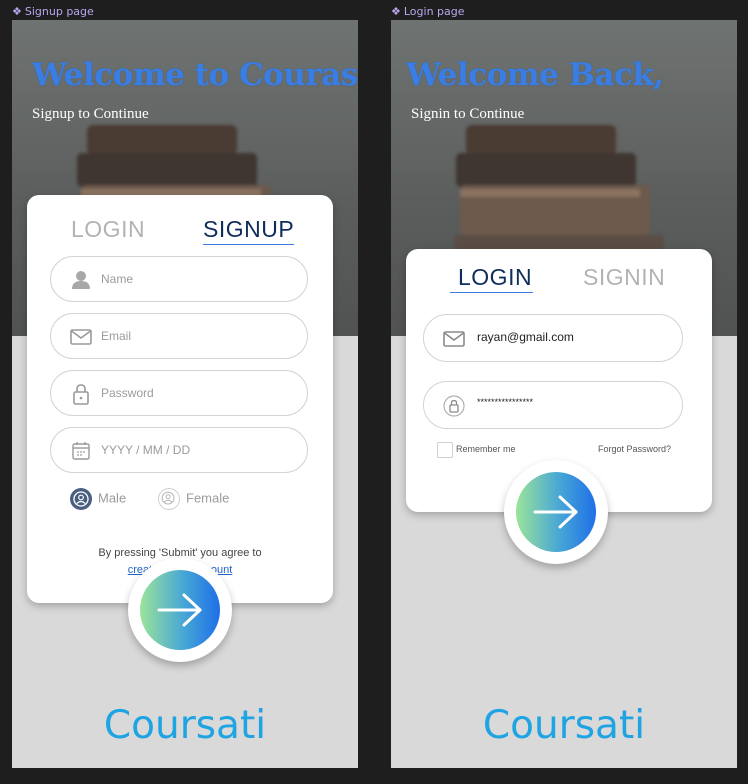 Image resolution: width=748 pixels, height=784 pixels. What do you see at coordinates (59, 11) in the screenshot?
I see `frame-label-text: Signup page` at bounding box center [59, 11].